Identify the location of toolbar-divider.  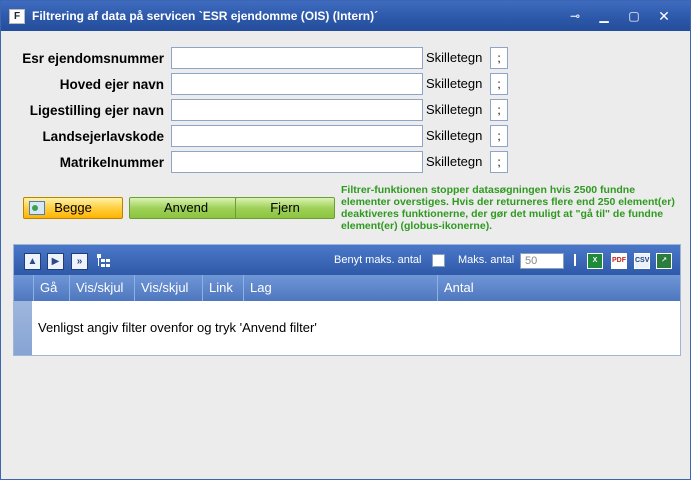
(575, 260).